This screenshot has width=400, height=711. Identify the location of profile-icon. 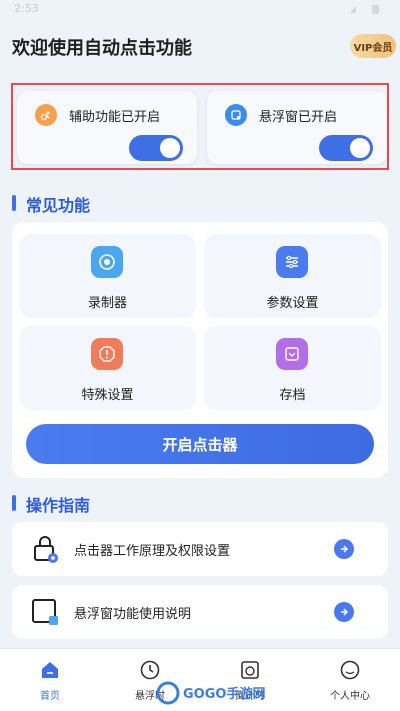
(350, 670).